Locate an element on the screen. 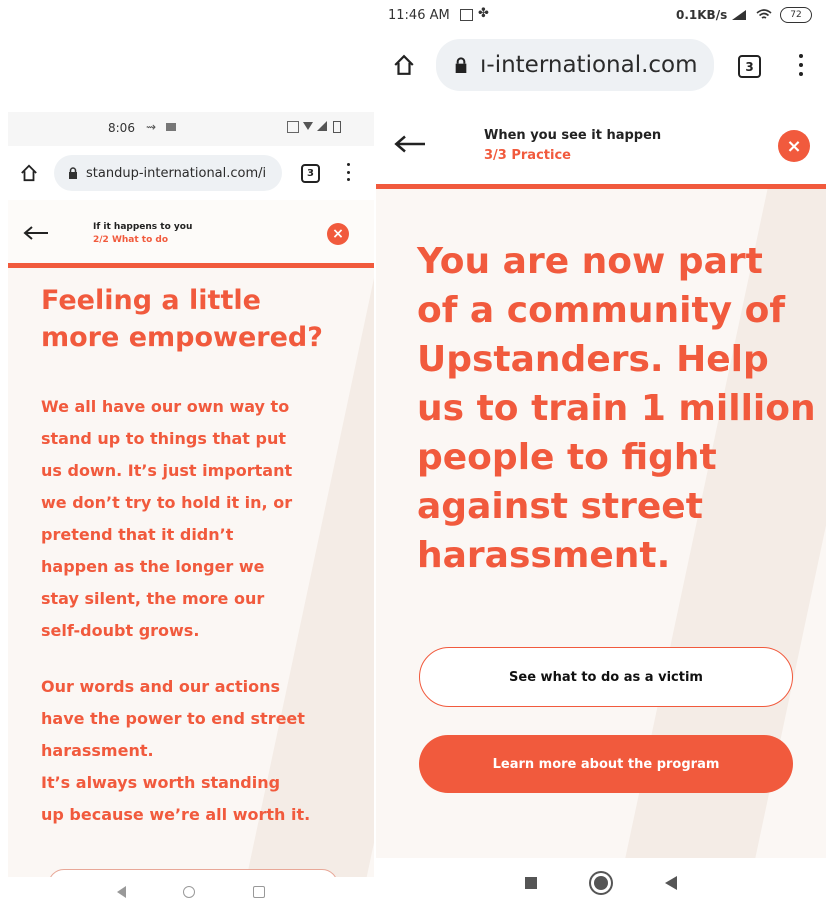 The image size is (826, 907). network-speed: 0.1KB/s is located at coordinates (702, 15).